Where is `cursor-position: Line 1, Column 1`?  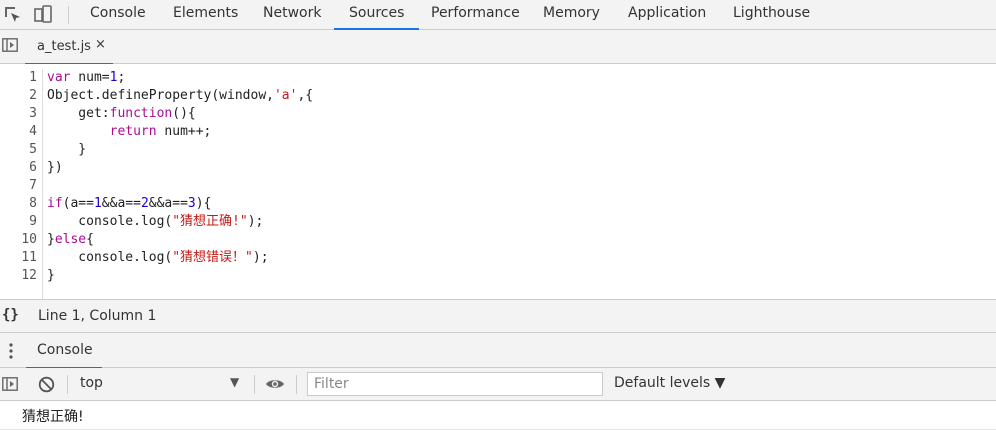
cursor-position: Line 1, Column 1 is located at coordinates (97, 316).